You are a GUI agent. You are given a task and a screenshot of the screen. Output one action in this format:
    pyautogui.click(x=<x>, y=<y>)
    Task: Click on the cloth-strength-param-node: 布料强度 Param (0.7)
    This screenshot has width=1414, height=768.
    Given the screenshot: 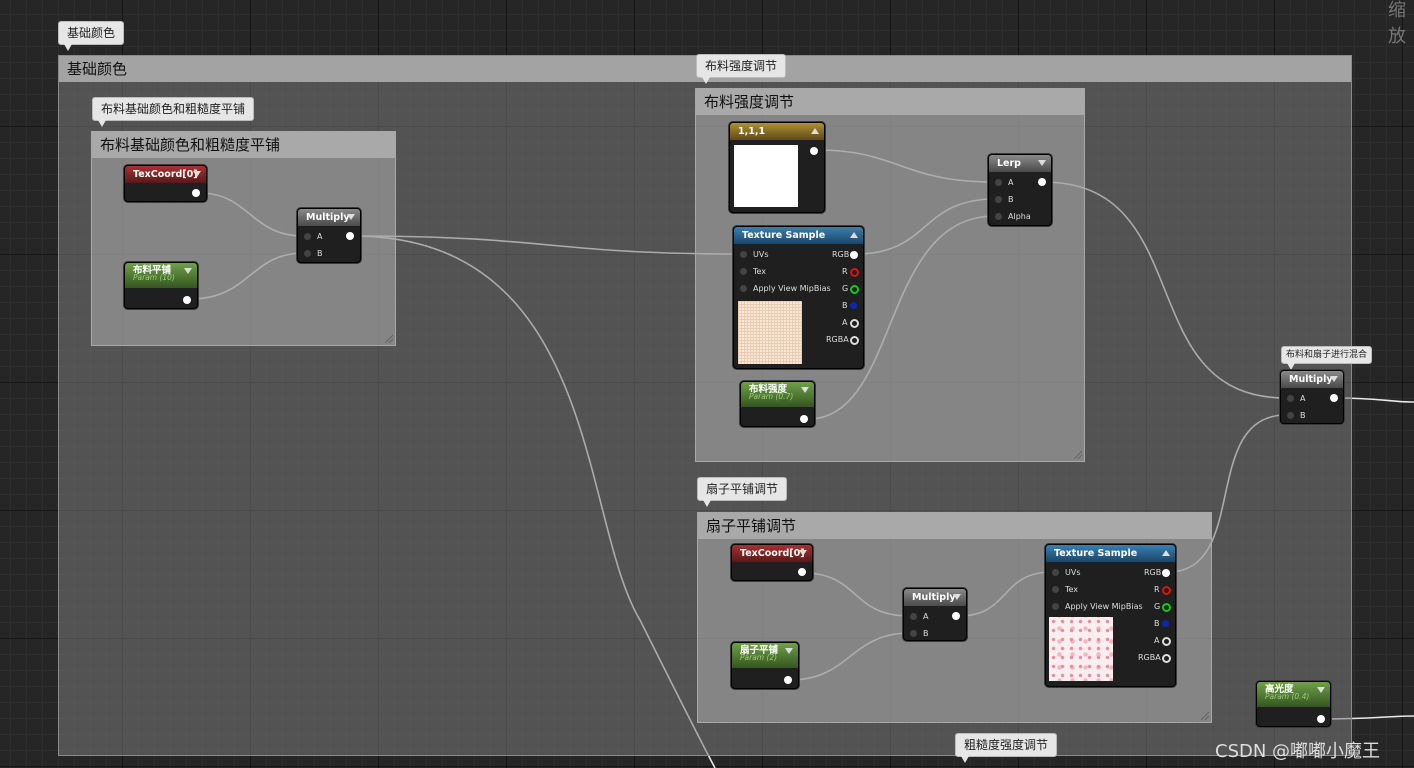 What is the action you would take?
    pyautogui.click(x=777, y=404)
    